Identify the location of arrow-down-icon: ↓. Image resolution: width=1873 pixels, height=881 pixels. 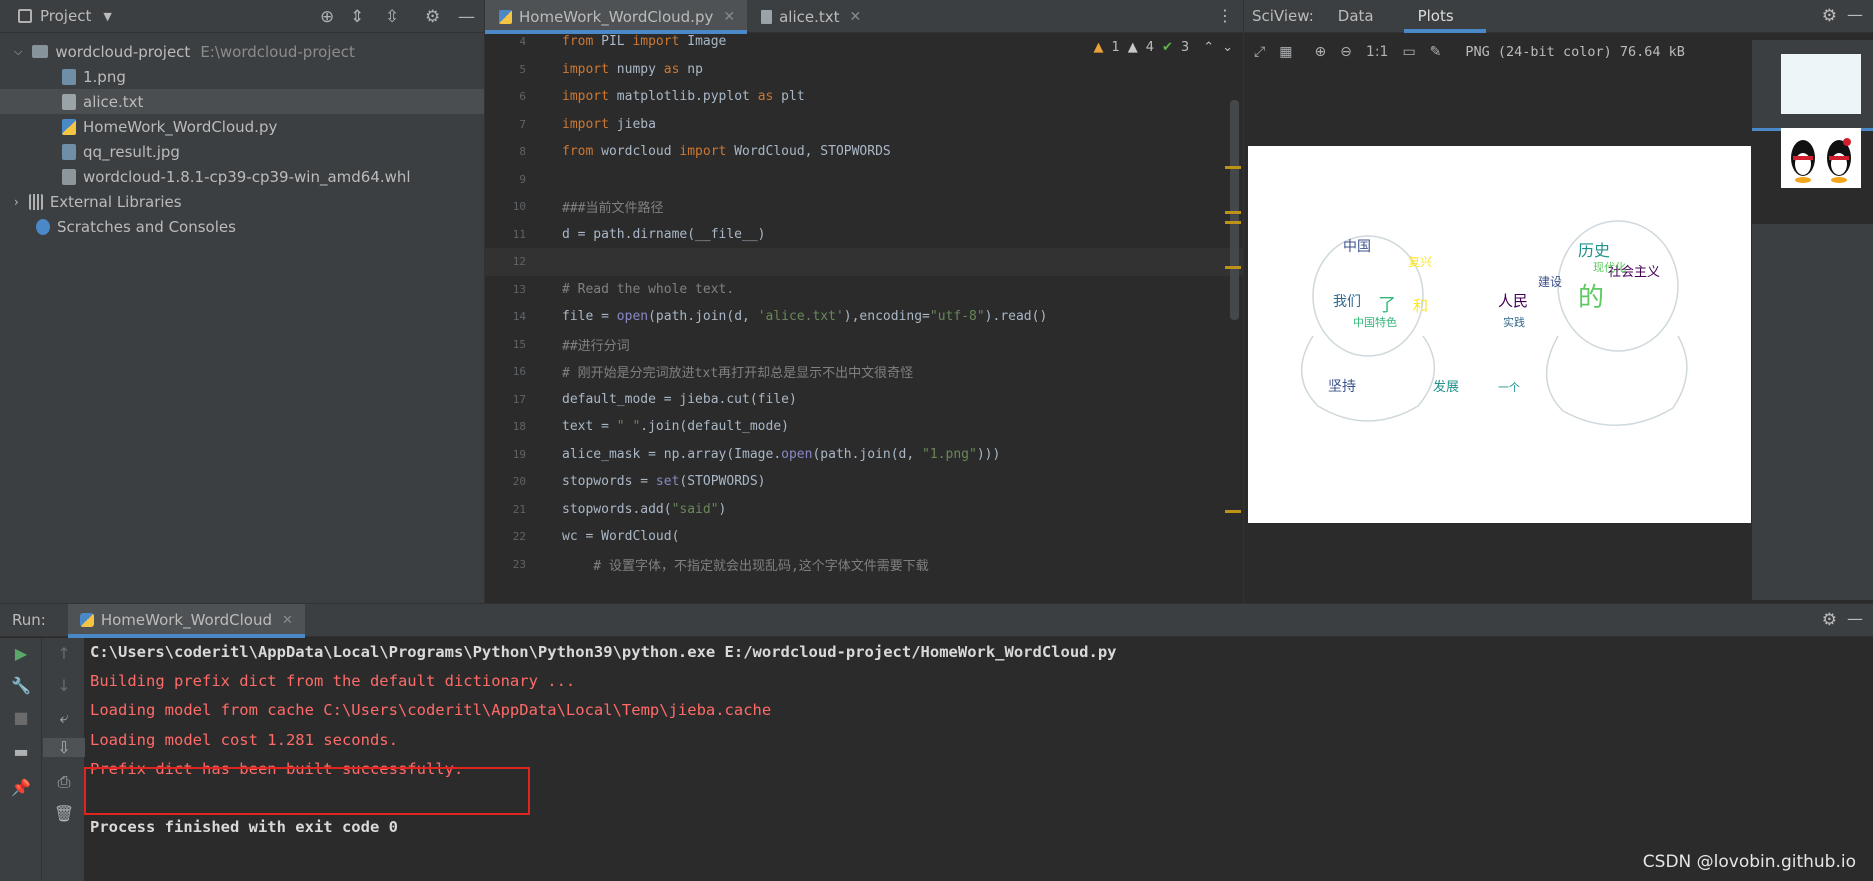
(64, 685).